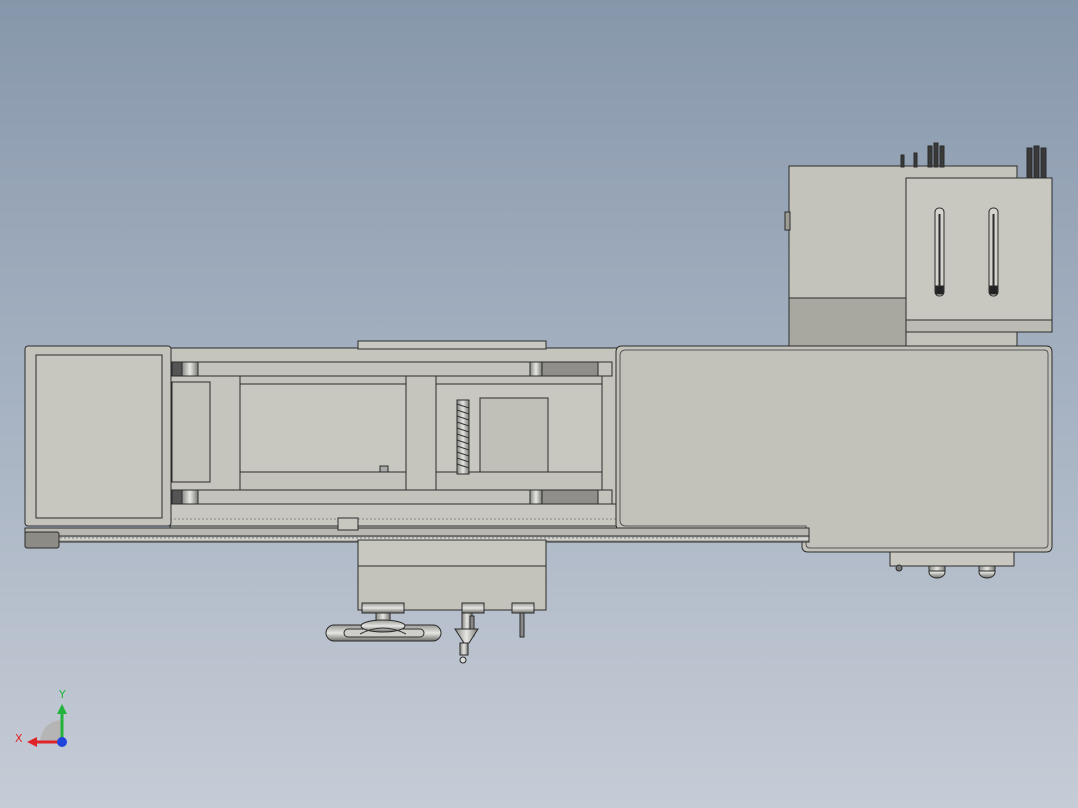 The width and height of the screenshot is (1078, 808). Describe the element at coordinates (918, 256) in the screenshot. I see `headstock-body` at that location.